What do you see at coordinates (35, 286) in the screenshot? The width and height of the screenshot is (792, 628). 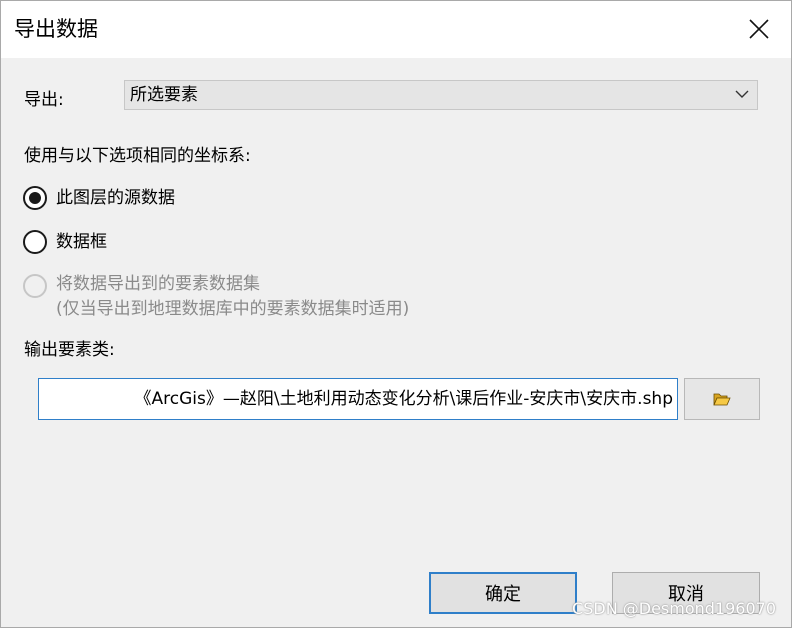 I see `radio-feature-dataset` at bounding box center [35, 286].